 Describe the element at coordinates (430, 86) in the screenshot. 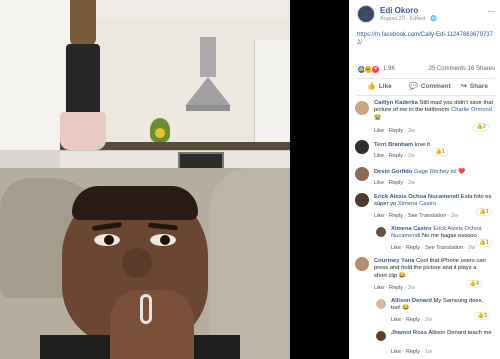

I see `comment-button: 💬 Comment` at that location.